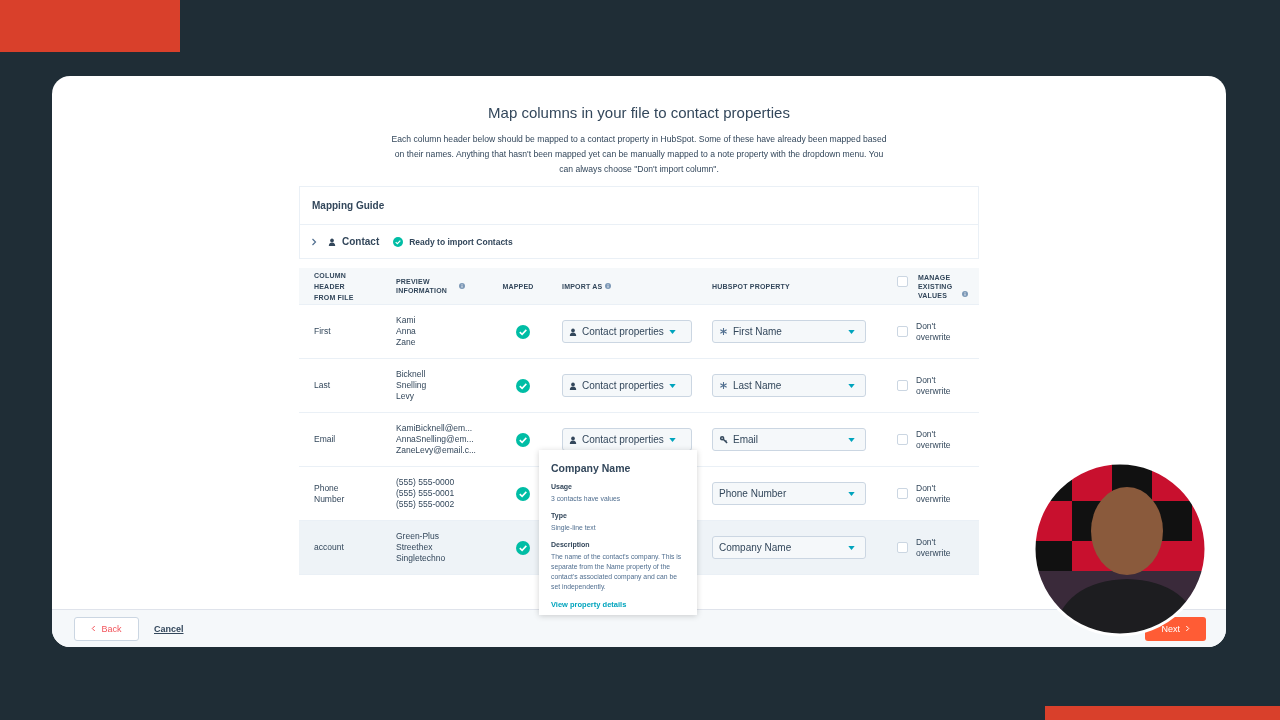 This screenshot has width=1280, height=720. Describe the element at coordinates (361, 241) in the screenshot. I see `object-name: Contact` at that location.